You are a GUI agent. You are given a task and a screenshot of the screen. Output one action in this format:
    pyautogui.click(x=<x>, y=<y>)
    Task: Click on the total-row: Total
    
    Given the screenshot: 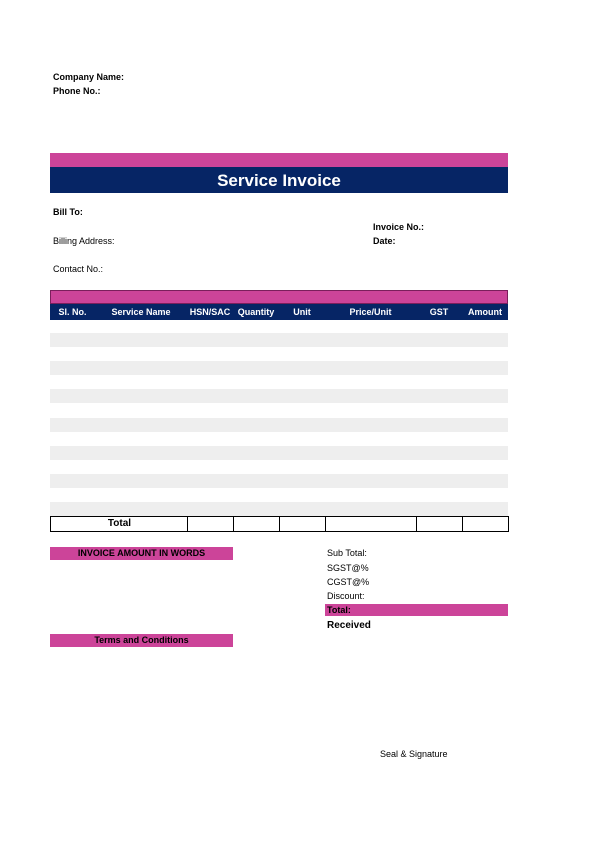 What is the action you would take?
    pyautogui.click(x=279, y=524)
    